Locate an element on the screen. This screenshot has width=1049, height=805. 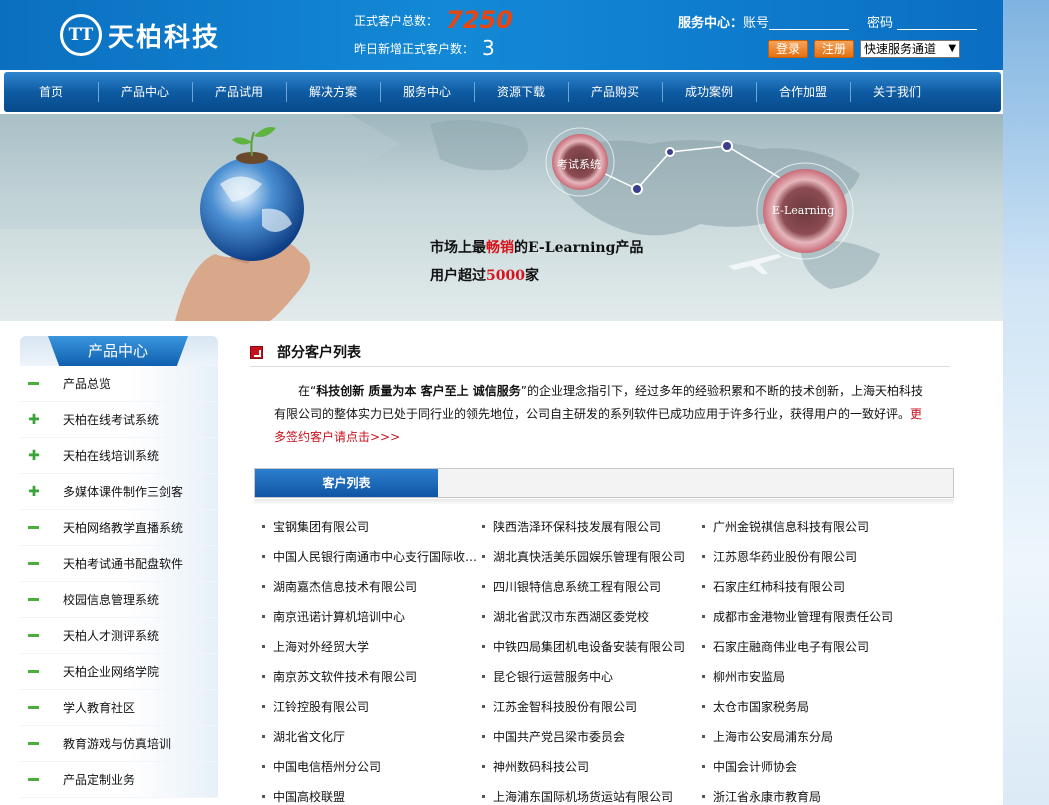
client-item: 神州数码科技公司 is located at coordinates (592, 766).